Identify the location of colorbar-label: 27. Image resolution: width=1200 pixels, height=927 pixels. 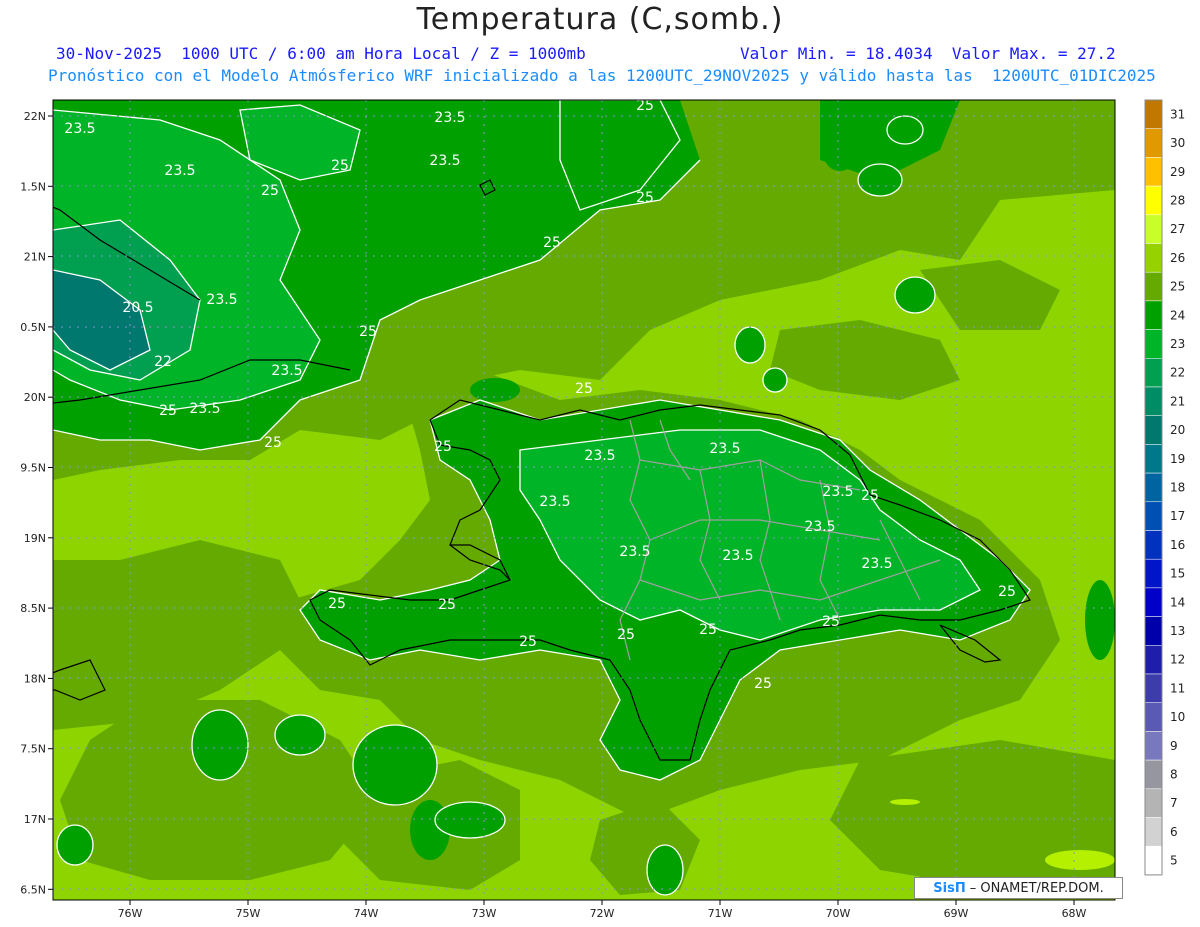
(1177, 229).